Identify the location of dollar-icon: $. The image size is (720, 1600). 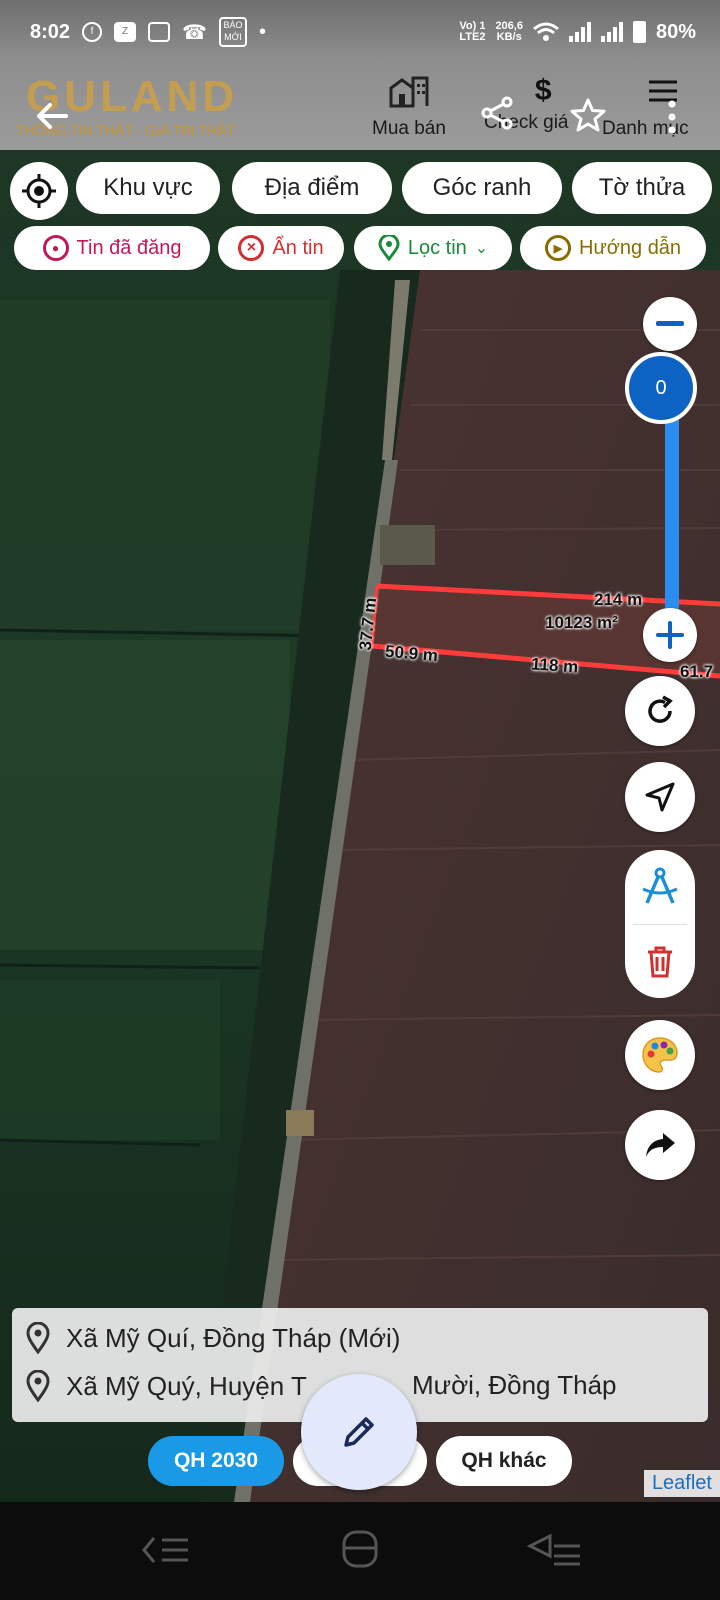
(543, 90).